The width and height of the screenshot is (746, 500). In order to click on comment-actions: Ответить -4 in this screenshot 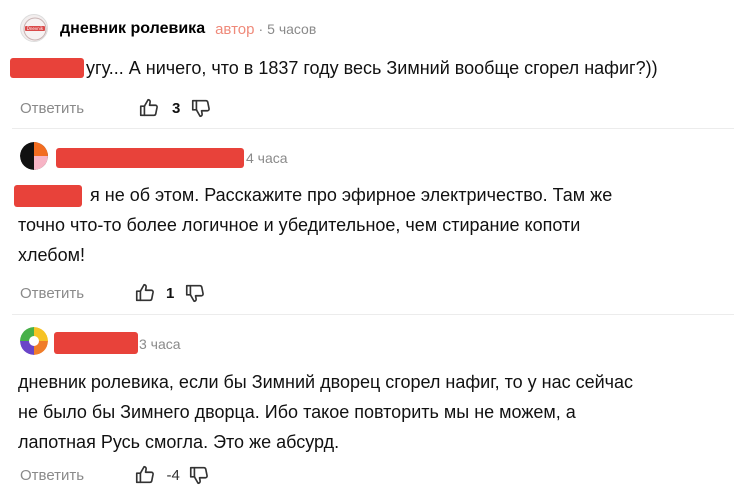, I will do `click(115, 475)`.